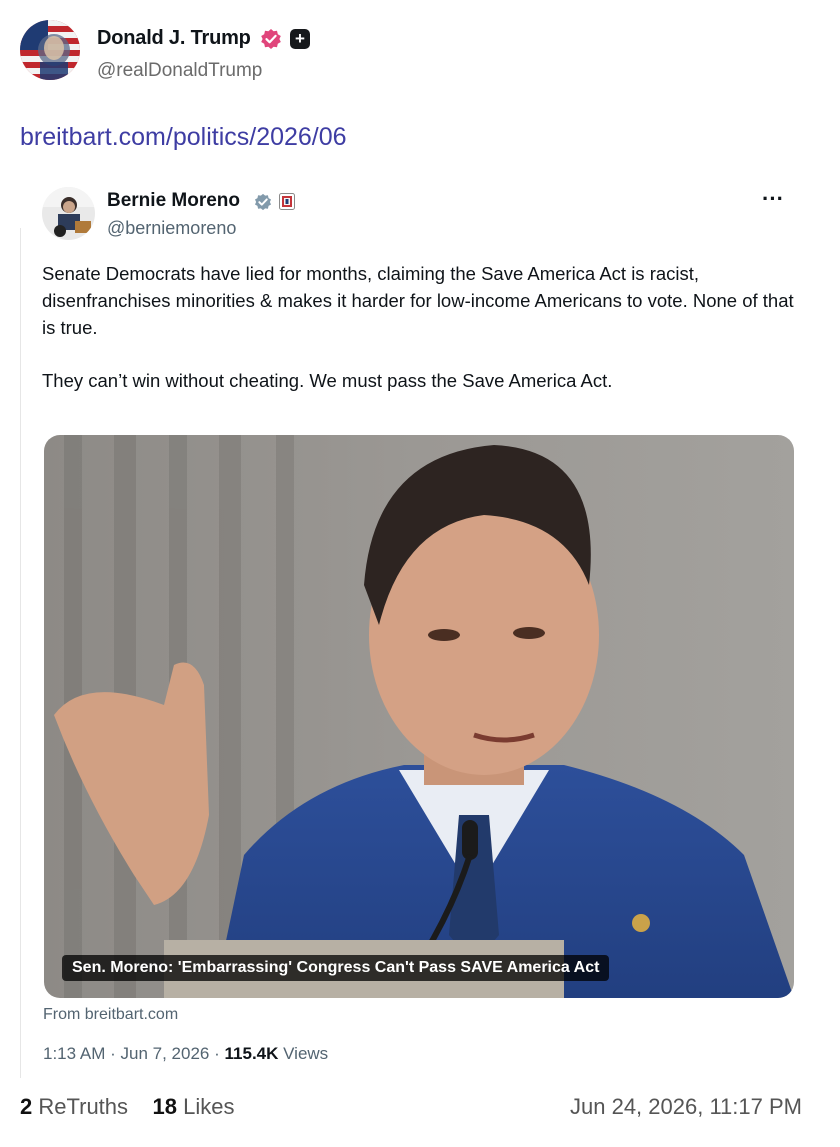  What do you see at coordinates (174, 38) in the screenshot?
I see `author-name: Donald J. Trump` at bounding box center [174, 38].